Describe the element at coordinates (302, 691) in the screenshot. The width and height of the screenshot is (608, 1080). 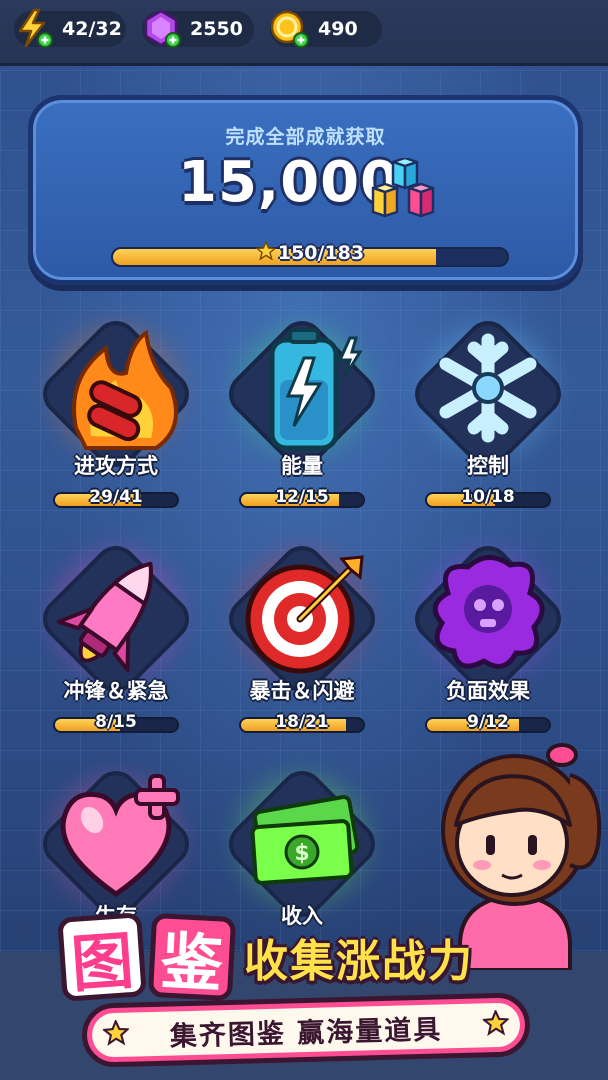
I see `tile-label: 暴击＆闪避` at that location.